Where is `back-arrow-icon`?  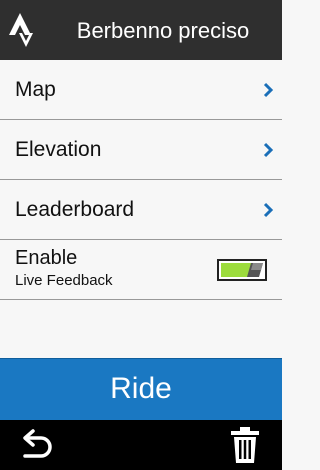 back-arrow-icon is located at coordinates (35, 445).